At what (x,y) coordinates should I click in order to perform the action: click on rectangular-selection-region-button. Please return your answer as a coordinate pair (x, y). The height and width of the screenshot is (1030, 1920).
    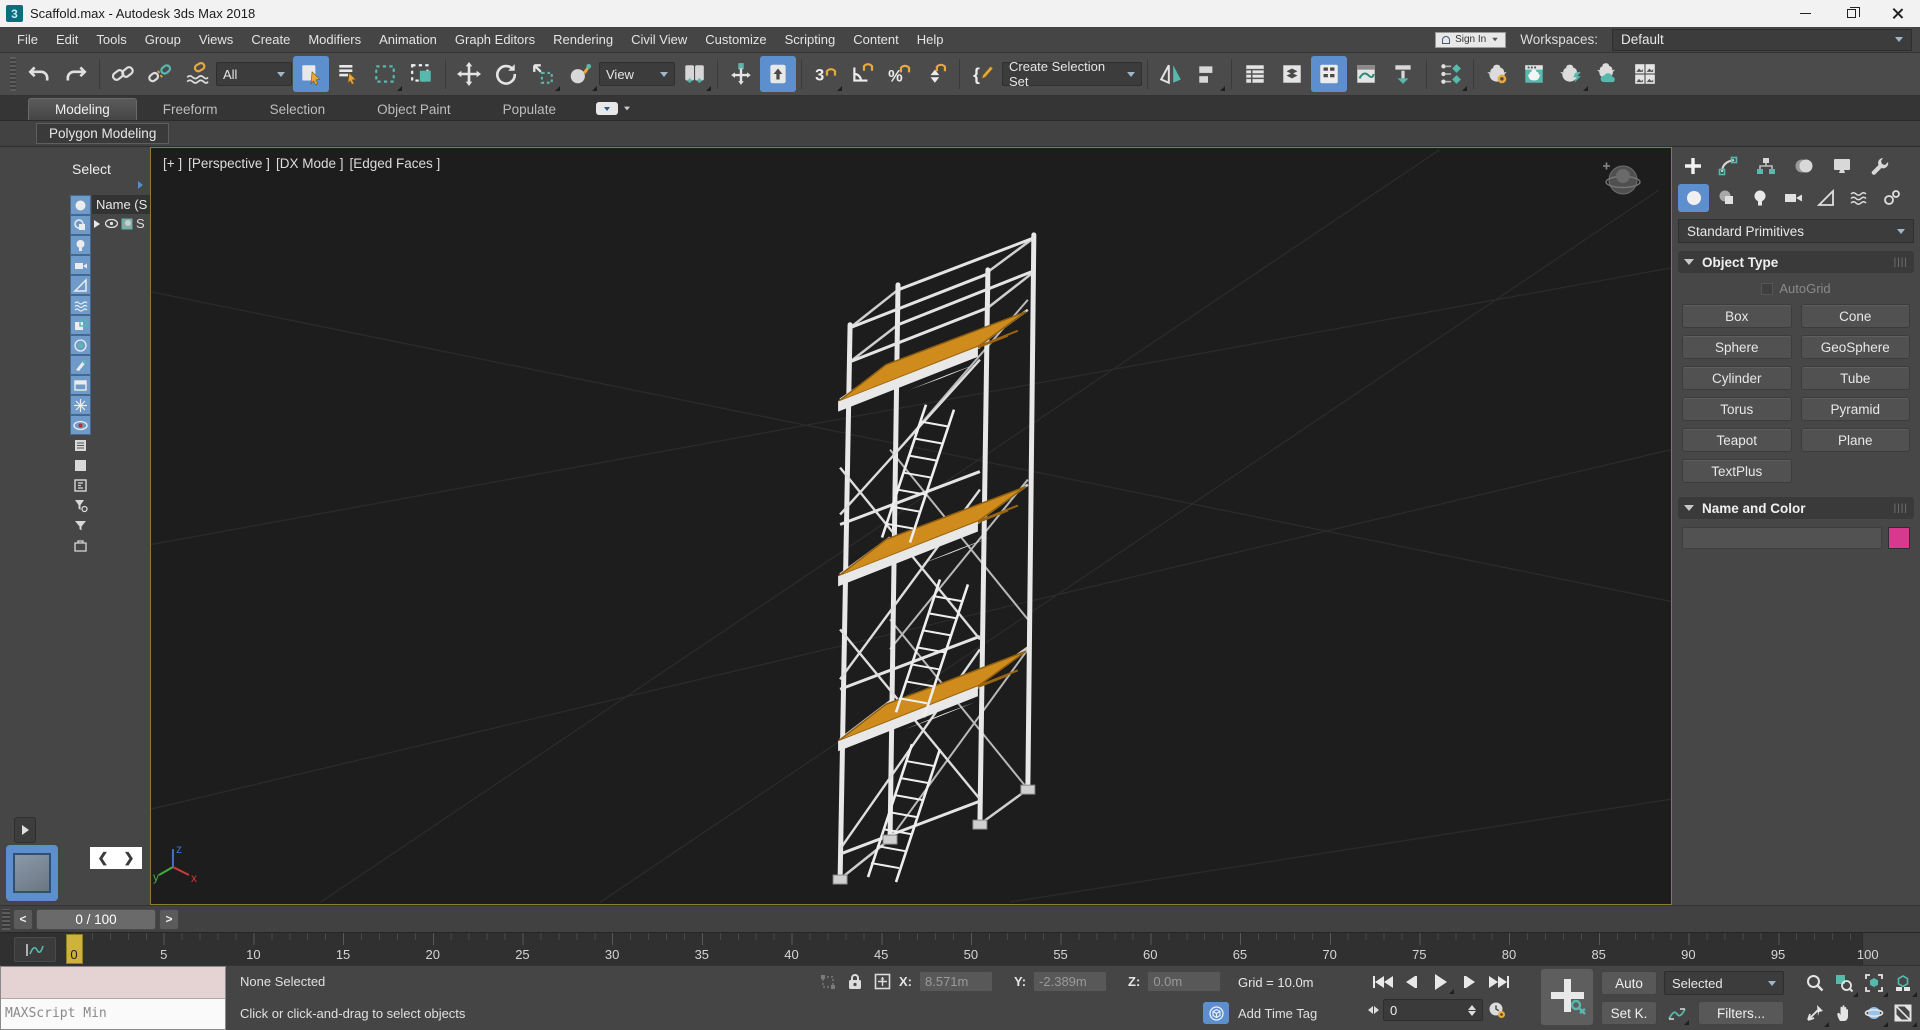
    Looking at the image, I should click on (385, 74).